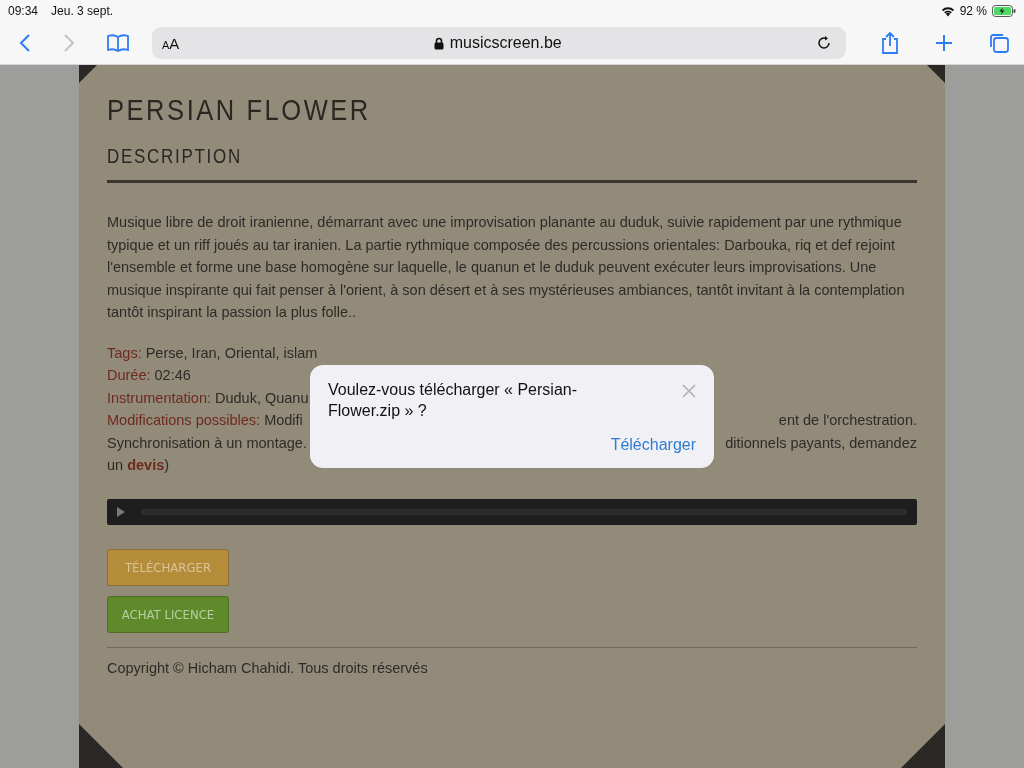 This screenshot has height=768, width=1024. What do you see at coordinates (973, 11) in the screenshot?
I see `battery-percent: 92 %` at bounding box center [973, 11].